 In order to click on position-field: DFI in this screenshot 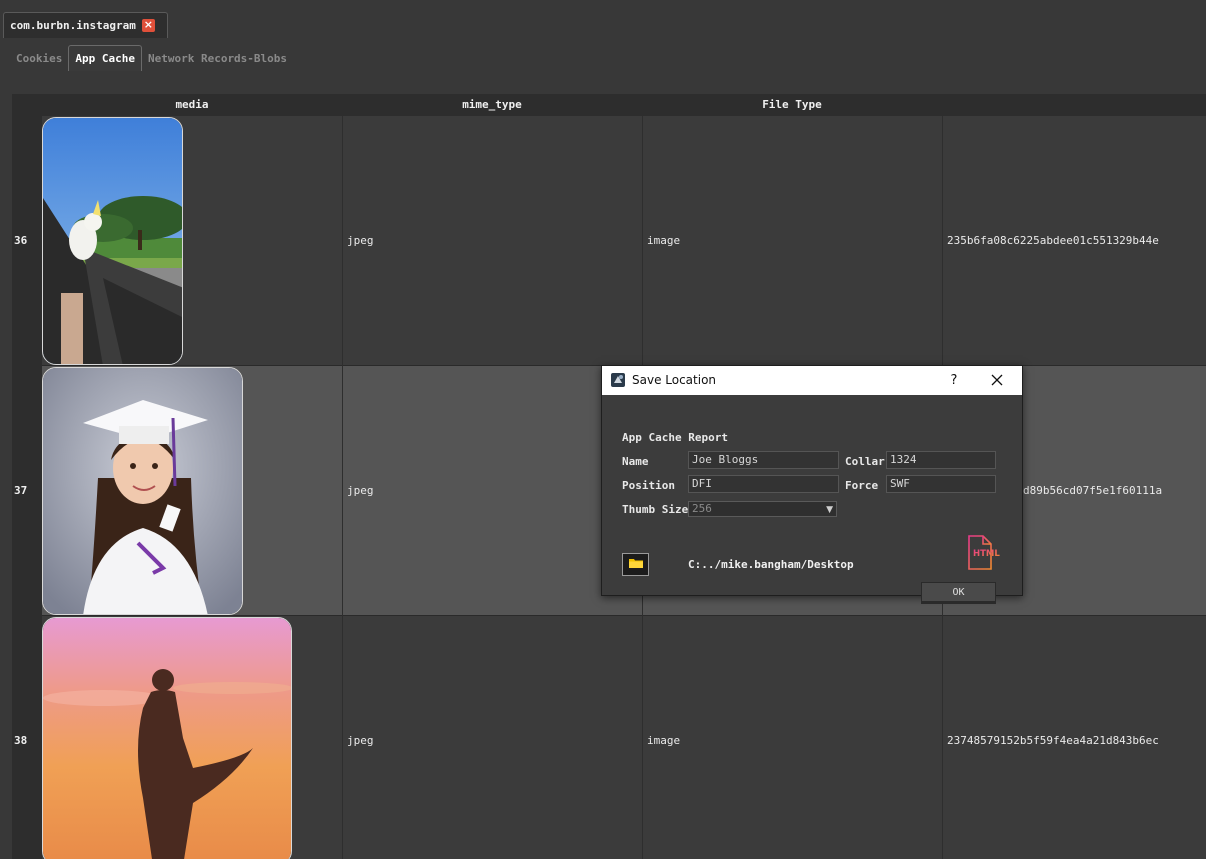, I will do `click(763, 484)`.